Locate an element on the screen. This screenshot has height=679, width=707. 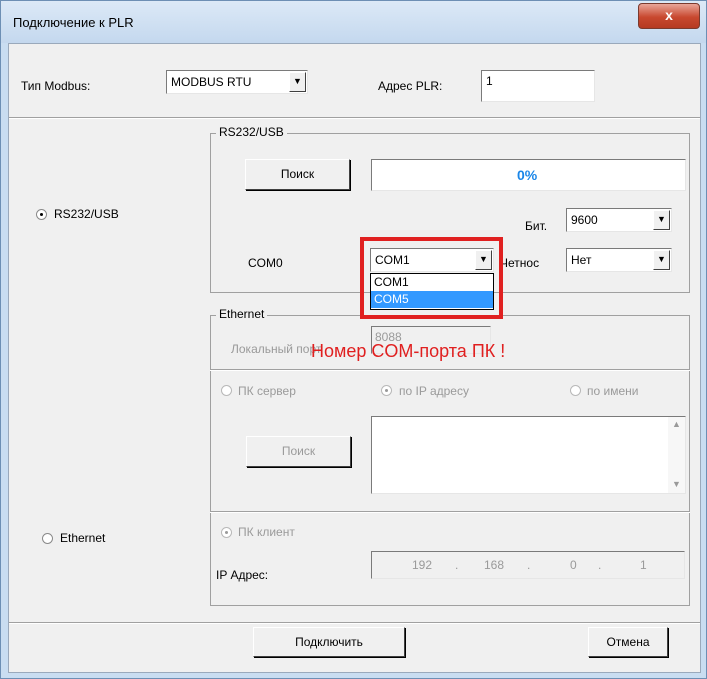
modbus-type-label: Тип Modbus: is located at coordinates (56, 86).